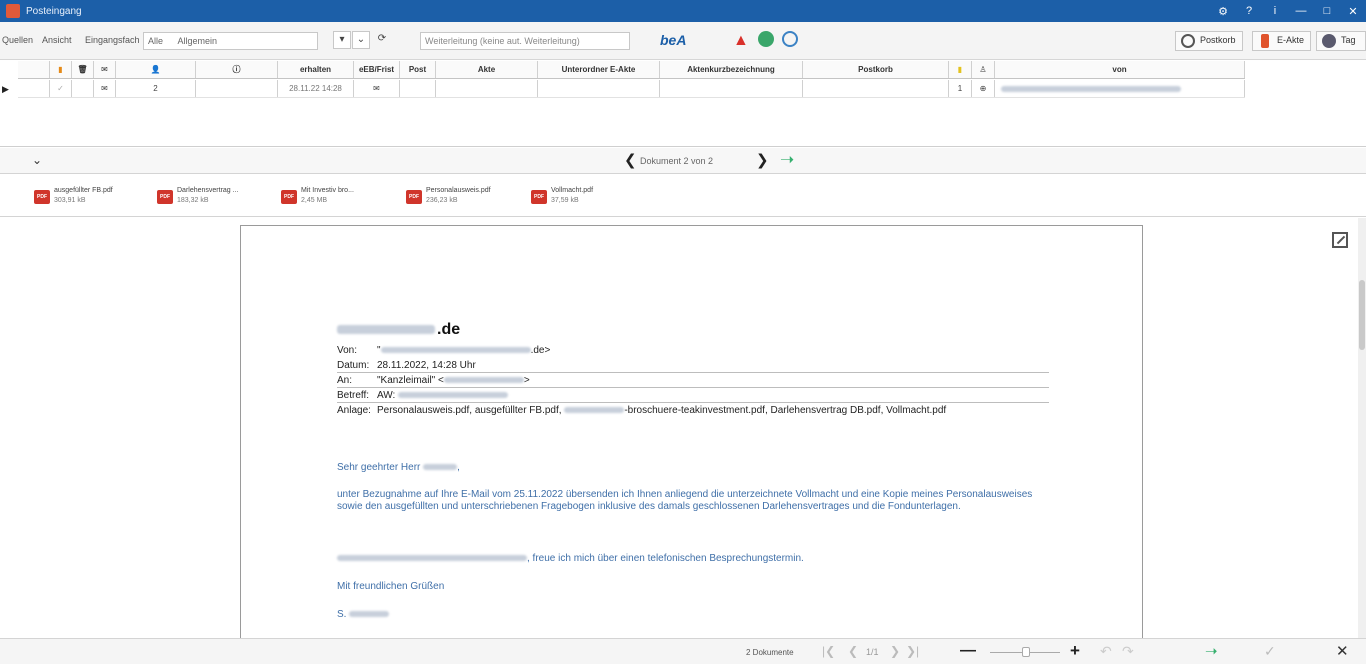 Image resolution: width=1366 pixels, height=664 pixels. Describe the element at coordinates (354, 410) in the screenshot. I see `header-key: Anlage:` at that location.